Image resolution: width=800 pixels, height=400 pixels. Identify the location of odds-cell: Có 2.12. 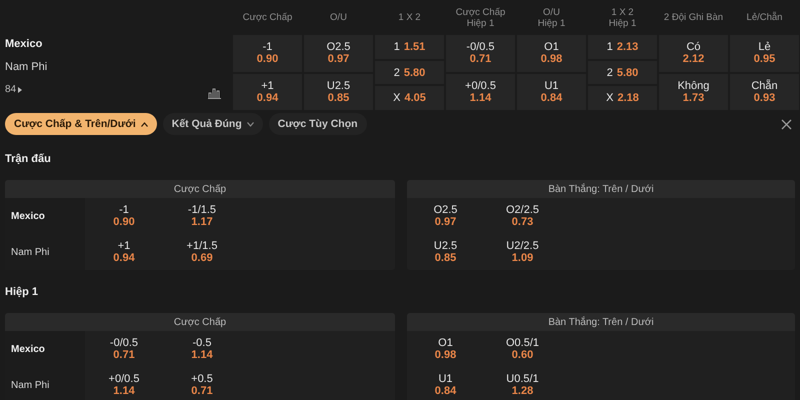
(693, 53).